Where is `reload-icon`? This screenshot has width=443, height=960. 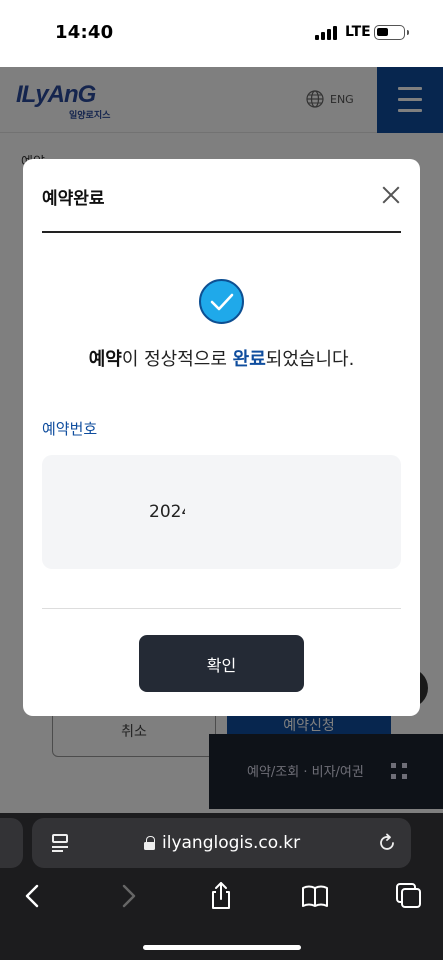 reload-icon is located at coordinates (387, 843).